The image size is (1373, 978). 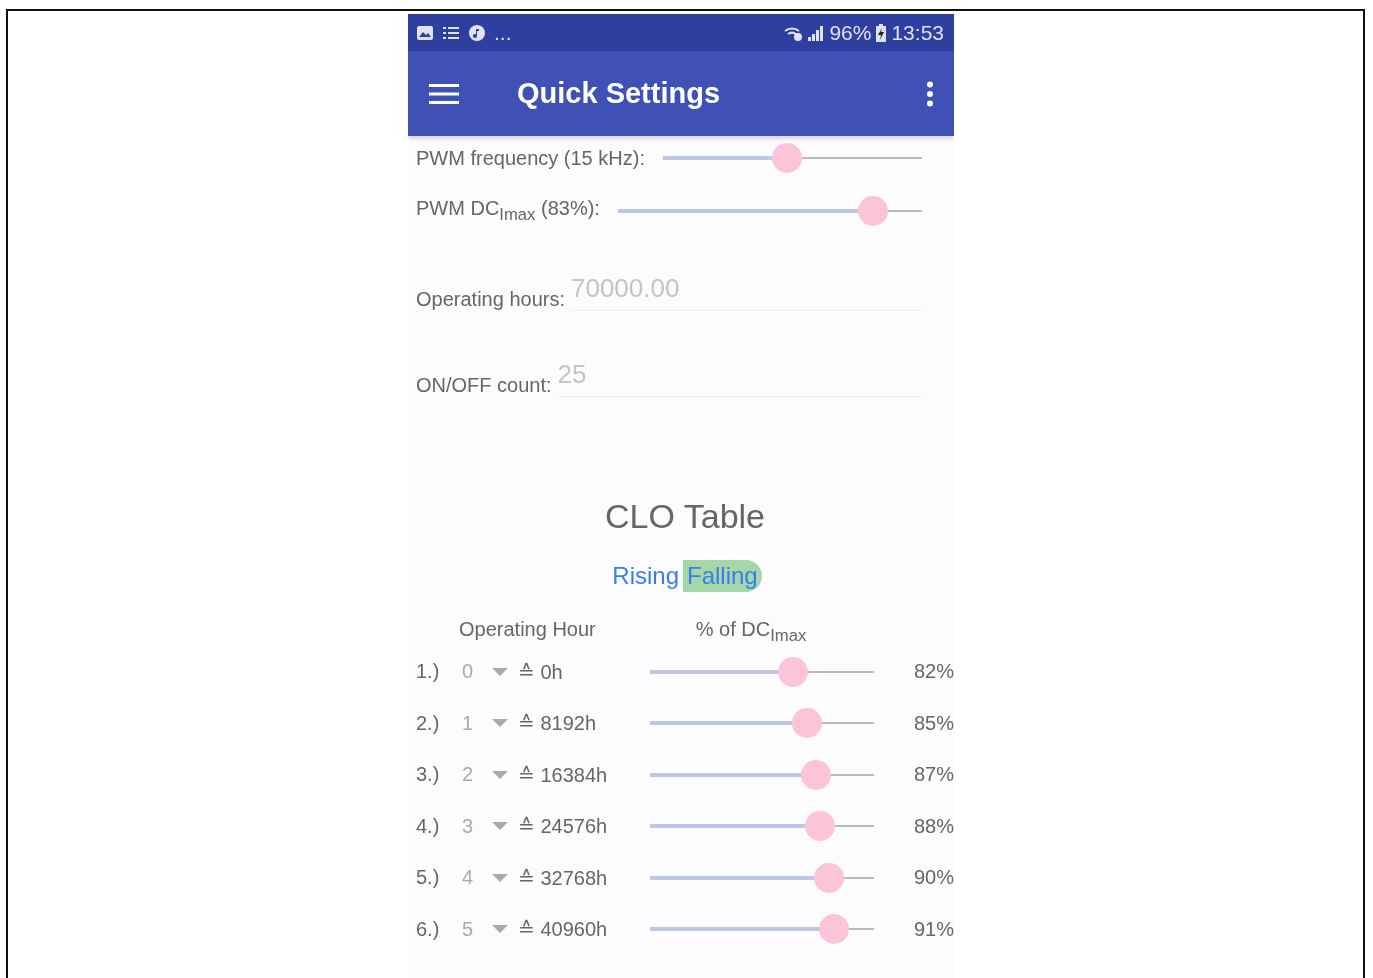 I want to click on field-label: ON/OFF count:, so click(x=484, y=385).